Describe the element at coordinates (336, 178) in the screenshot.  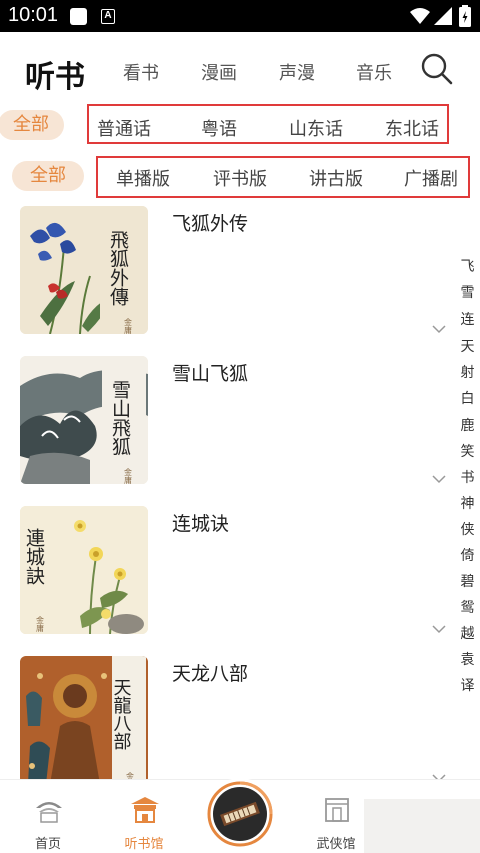
I see `version-option-jianggu: 讲古版` at that location.